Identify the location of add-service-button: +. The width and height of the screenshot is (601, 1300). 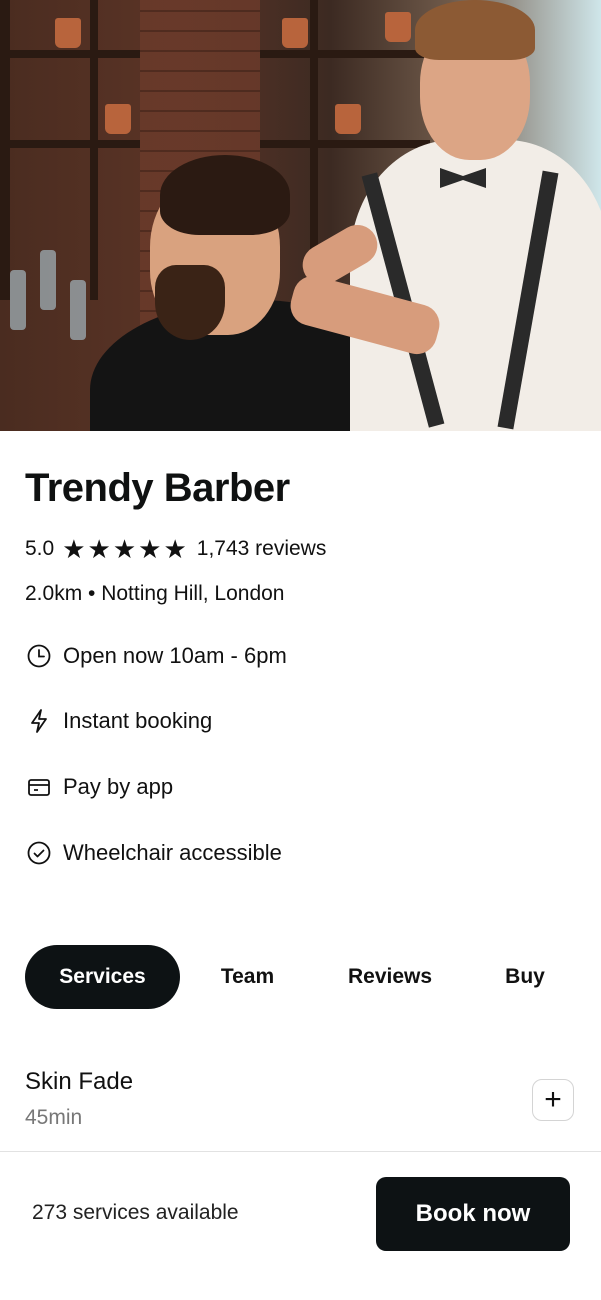
(553, 1100).